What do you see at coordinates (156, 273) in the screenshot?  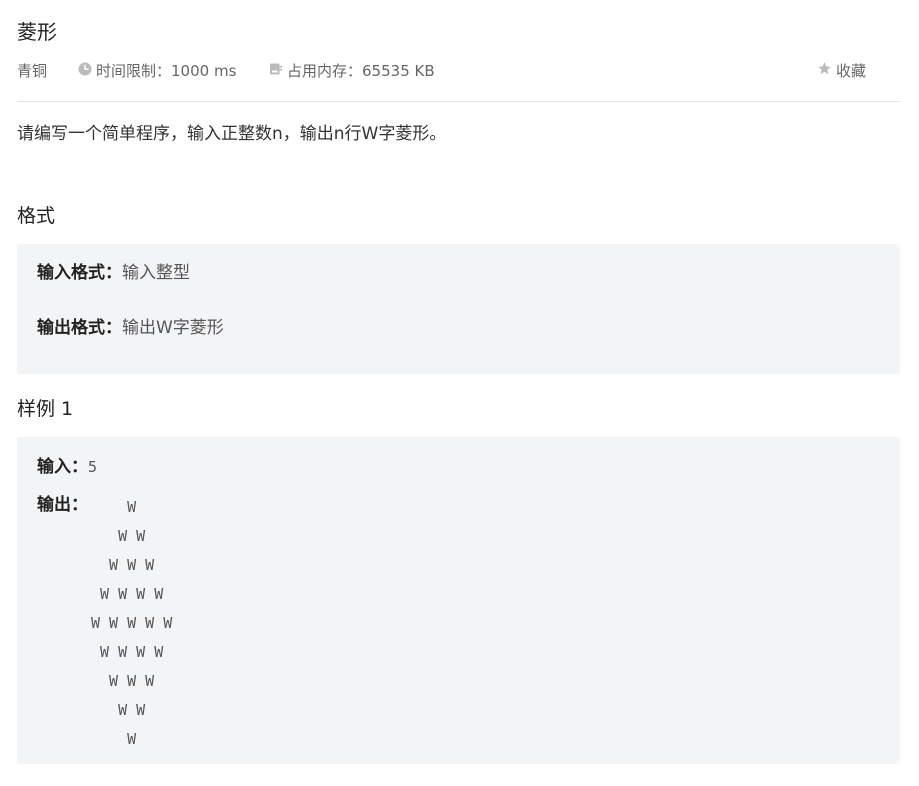 I see `input-format-value: 输入整型` at bounding box center [156, 273].